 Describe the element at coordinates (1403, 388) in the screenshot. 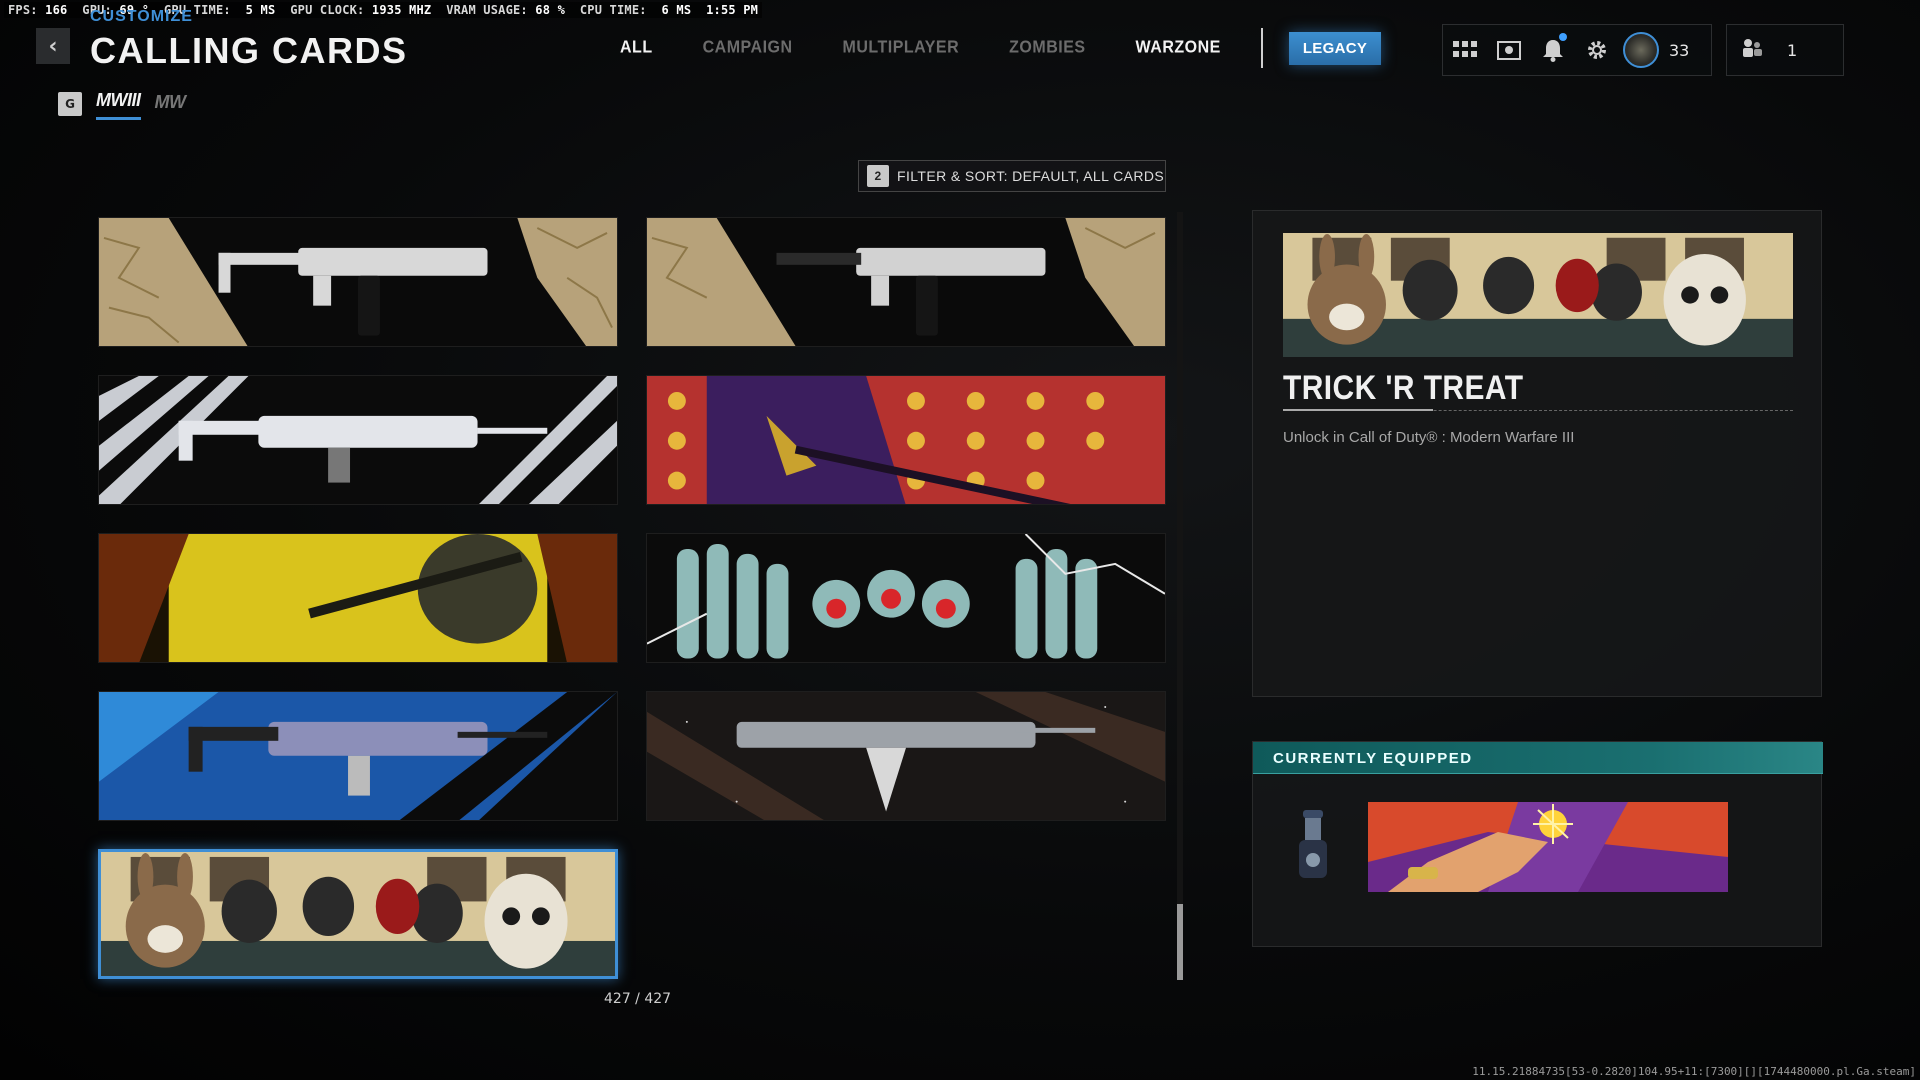

I see `detail-title: TRICK 'R TREAT` at that location.